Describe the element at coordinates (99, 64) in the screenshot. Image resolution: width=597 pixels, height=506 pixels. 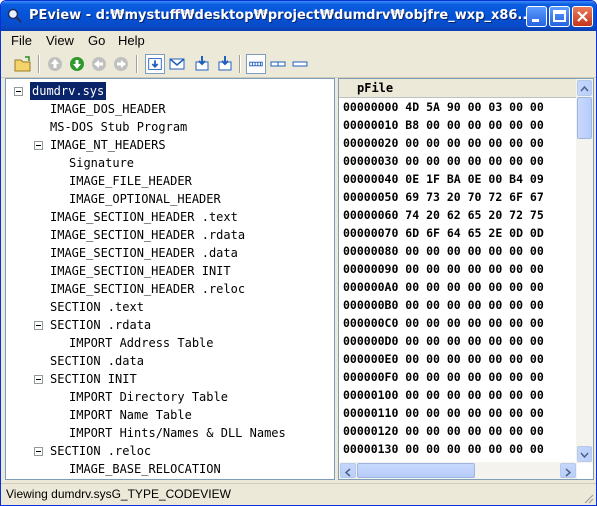
I see `back-icon` at that location.